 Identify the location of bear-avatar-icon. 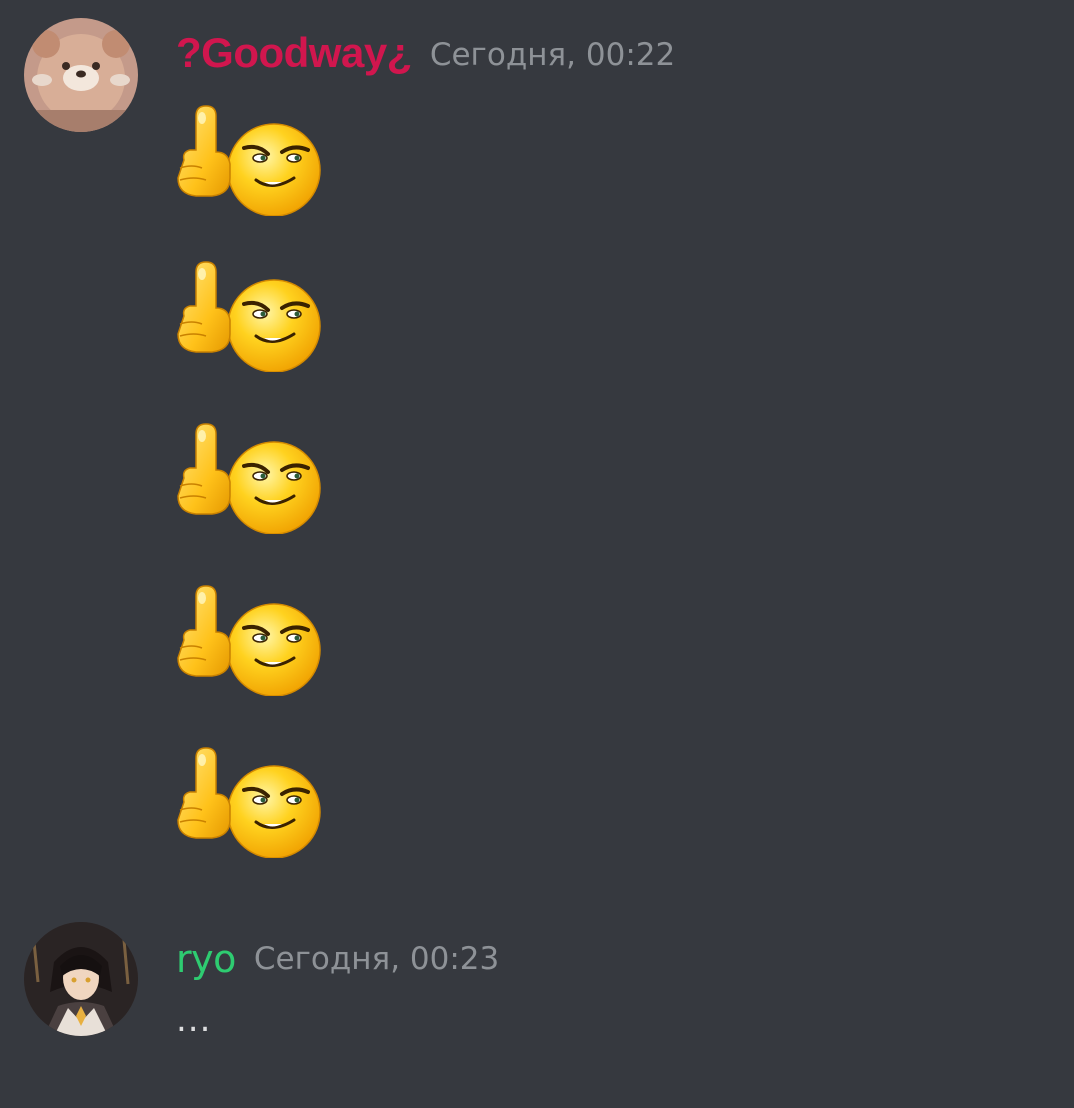
(81, 75).